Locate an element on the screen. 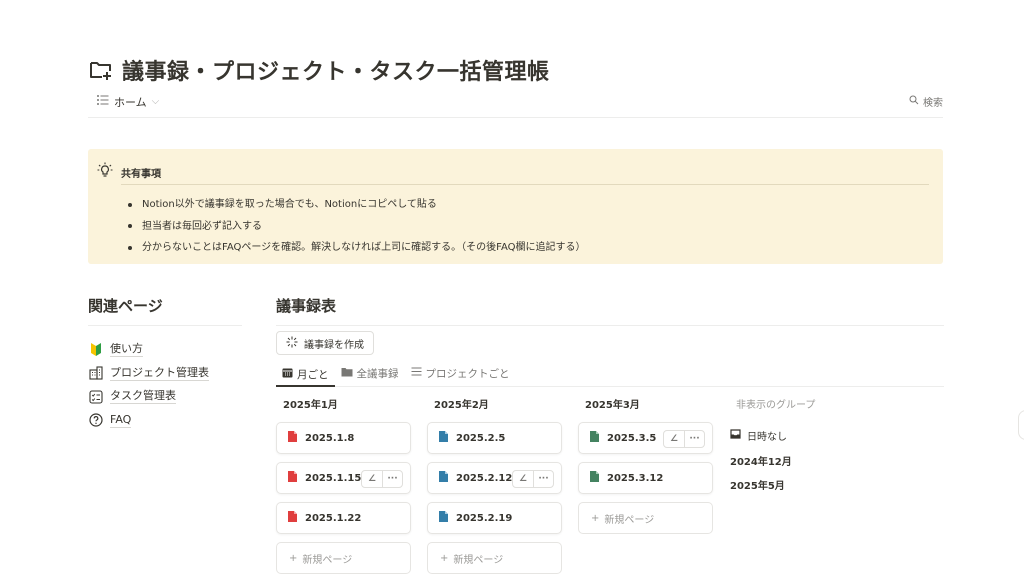 This screenshot has height=576, width=1024. view-switcher: ホーム ⌵ is located at coordinates (128, 102).